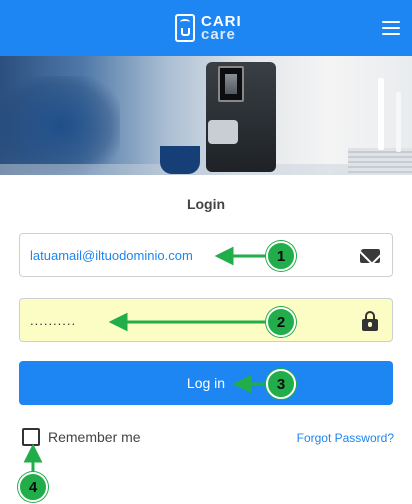 This screenshot has width=412, height=504. I want to click on coffee-machine-wifi-icon, so click(185, 28).